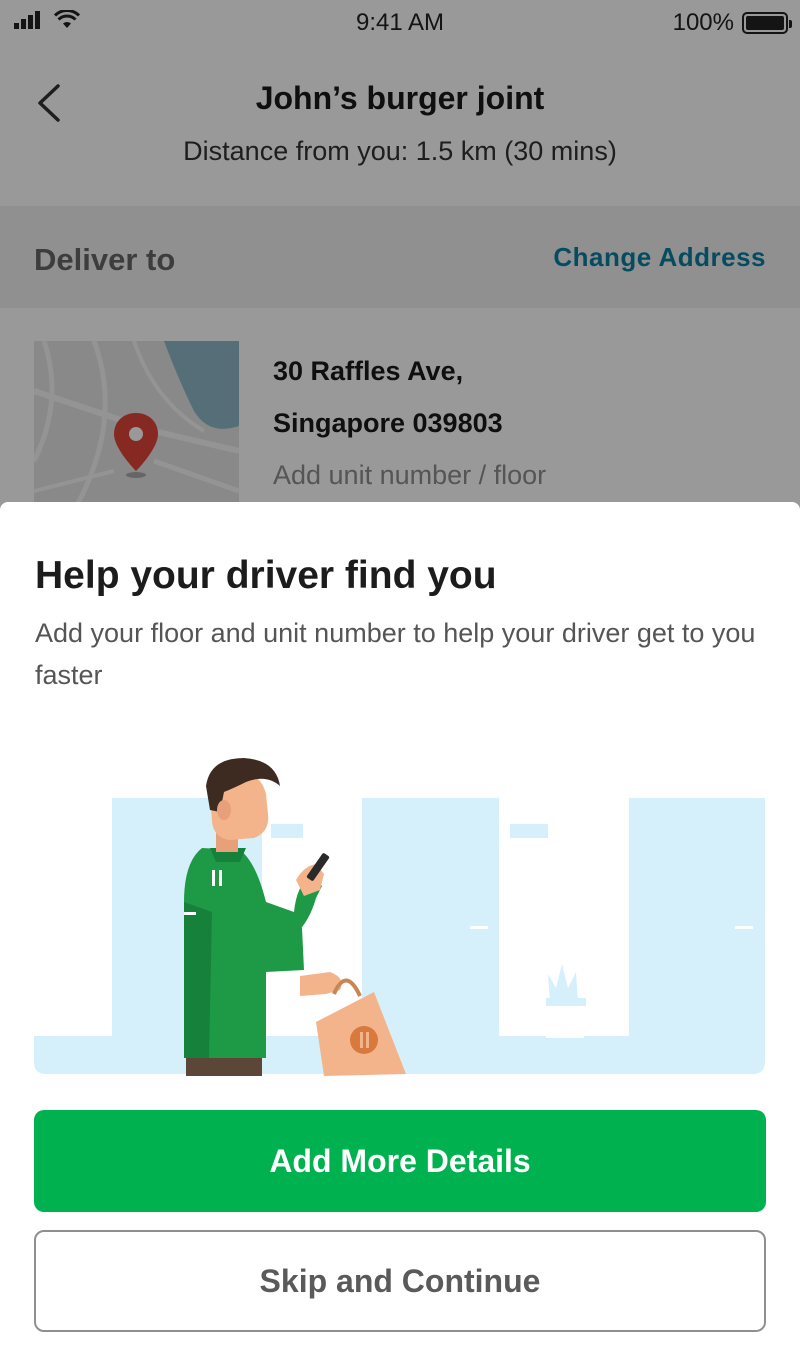 This screenshot has width=800, height=1366. What do you see at coordinates (266, 575) in the screenshot?
I see `sheet-title: Help your driver find you` at bounding box center [266, 575].